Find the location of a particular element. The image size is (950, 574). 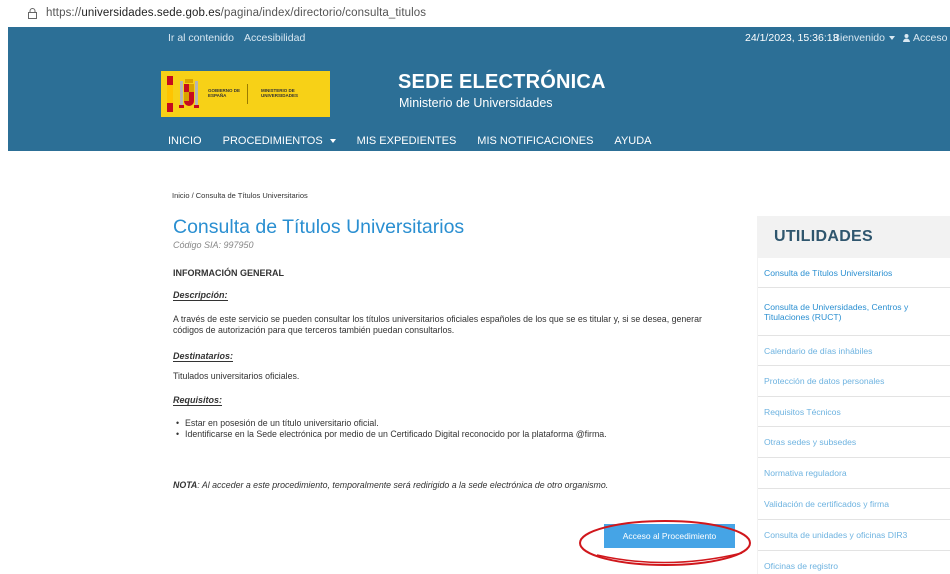

lock-icon is located at coordinates (32, 13).